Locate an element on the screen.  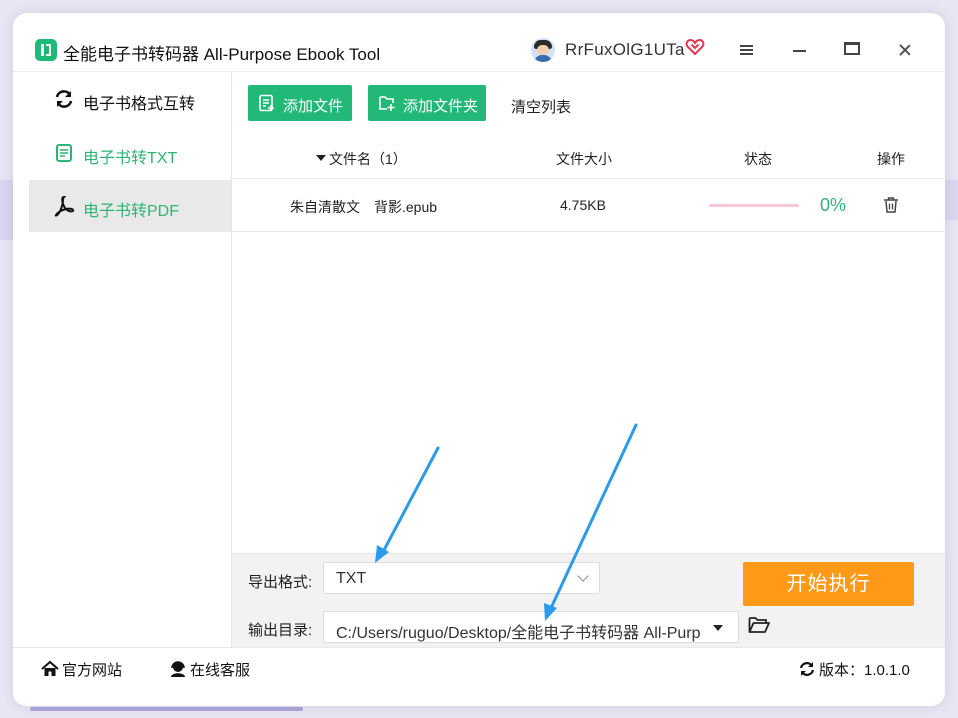
website-link: 官方网站 is located at coordinates (81, 669).